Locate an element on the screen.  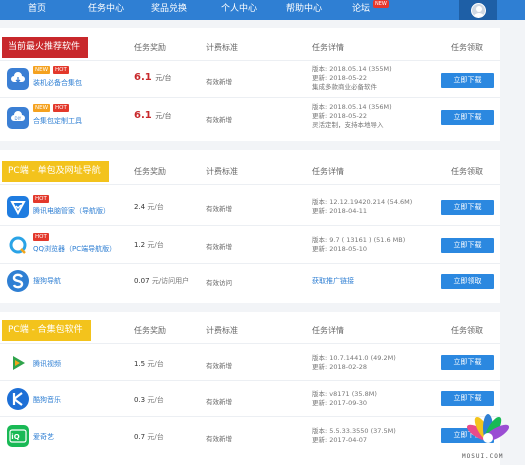
reward-value: 0.07 元/访问用户 is located at coordinates (161, 281).